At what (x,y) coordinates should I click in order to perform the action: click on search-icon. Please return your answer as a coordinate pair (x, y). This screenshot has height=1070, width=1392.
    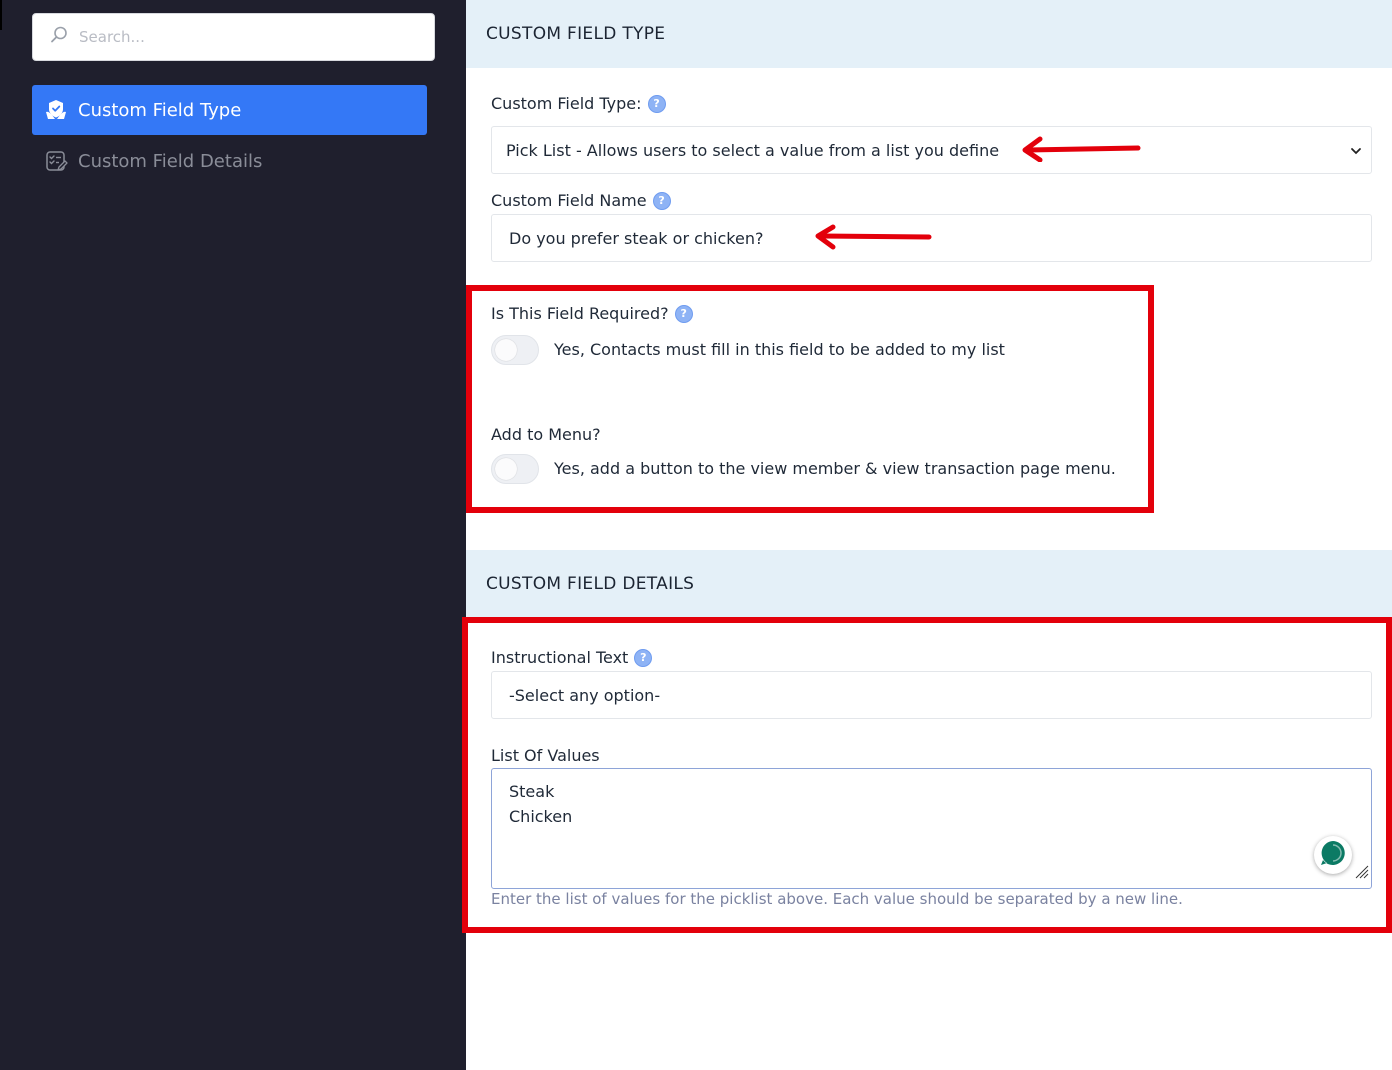
    Looking at the image, I should click on (59, 37).